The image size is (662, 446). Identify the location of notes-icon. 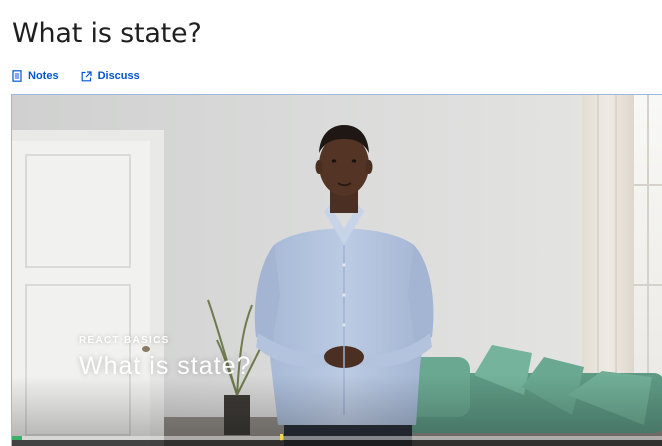
(17, 76).